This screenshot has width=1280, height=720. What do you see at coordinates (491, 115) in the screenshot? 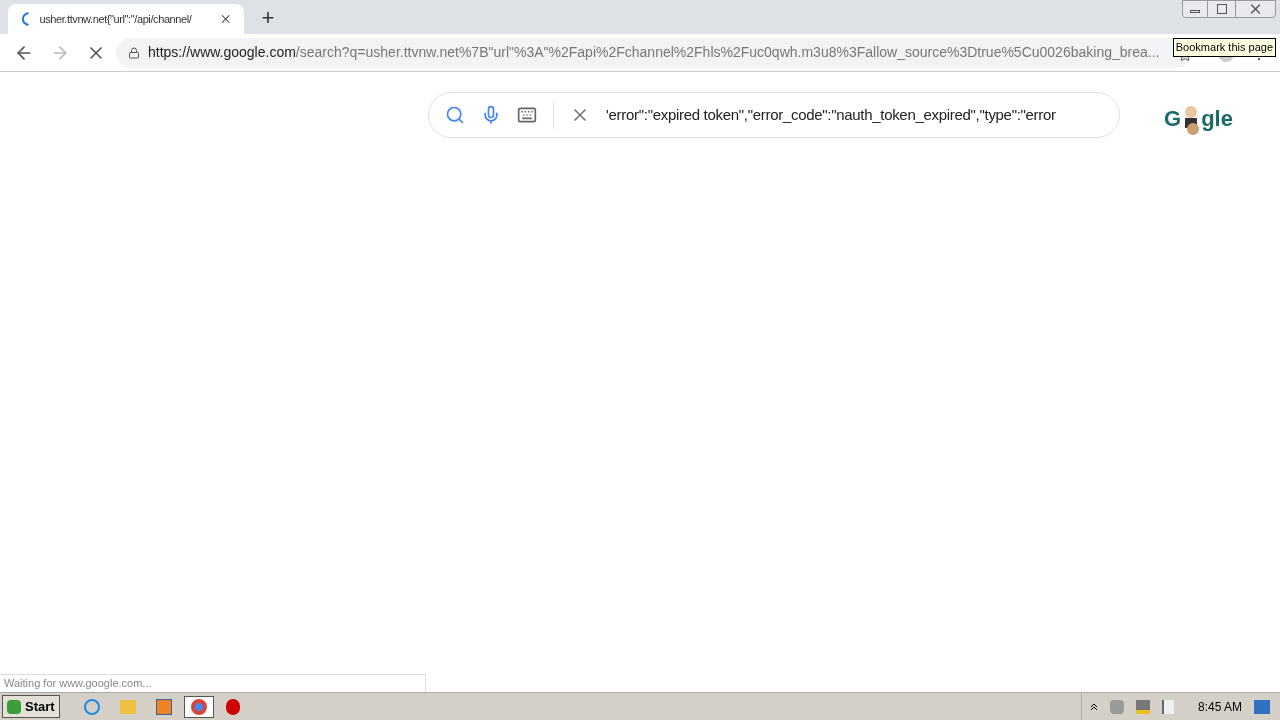
I see `microphone-icon` at bounding box center [491, 115].